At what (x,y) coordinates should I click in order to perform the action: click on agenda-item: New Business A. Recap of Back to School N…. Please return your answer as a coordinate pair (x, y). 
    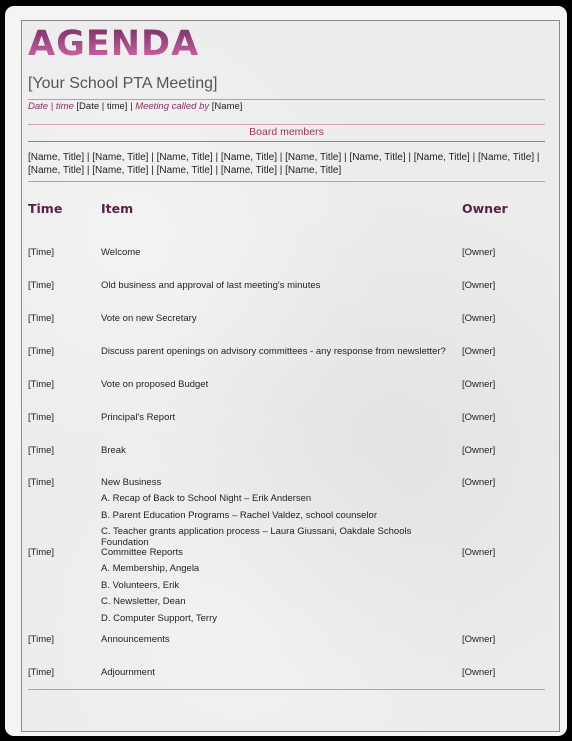
    Looking at the image, I should click on (276, 512).